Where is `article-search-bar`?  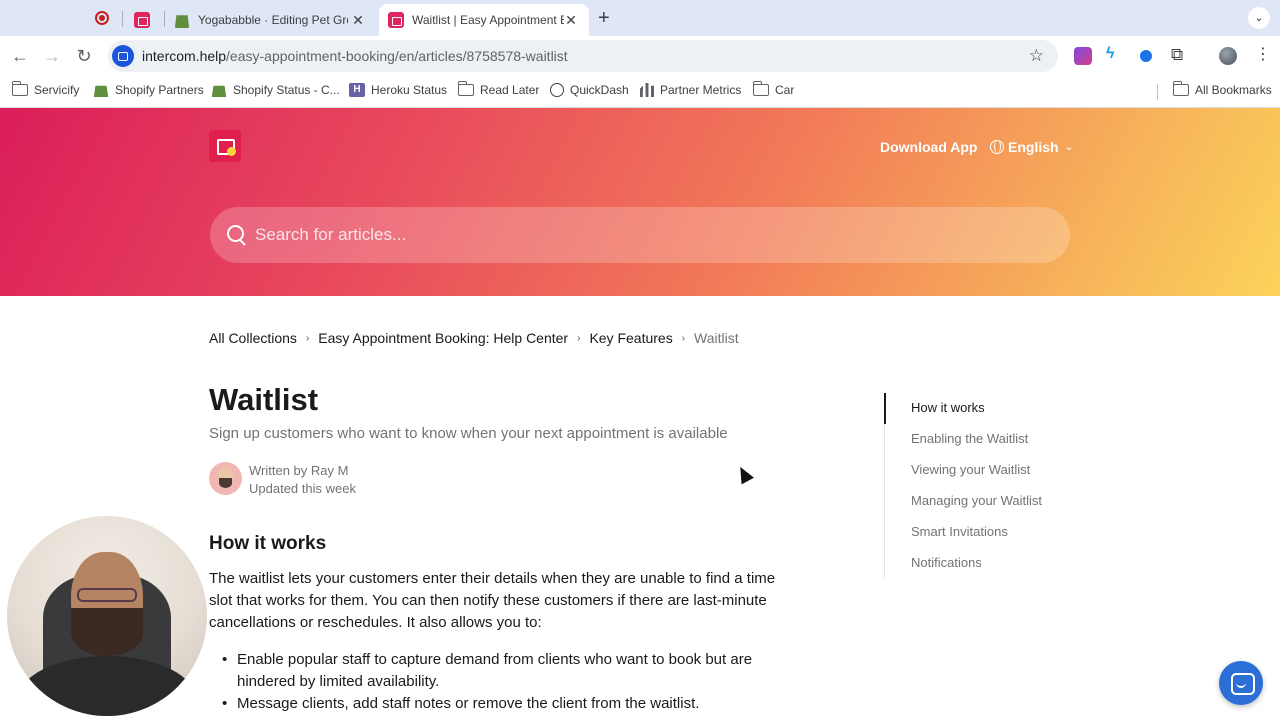
article-search-bar is located at coordinates (640, 235).